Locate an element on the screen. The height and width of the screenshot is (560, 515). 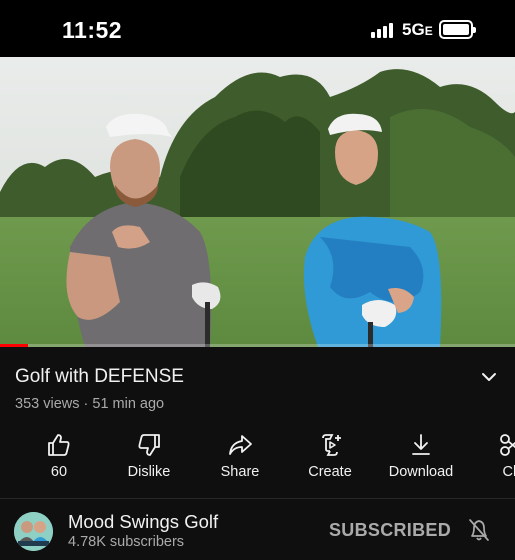
thumbs-up-icon is located at coordinates (59, 445).